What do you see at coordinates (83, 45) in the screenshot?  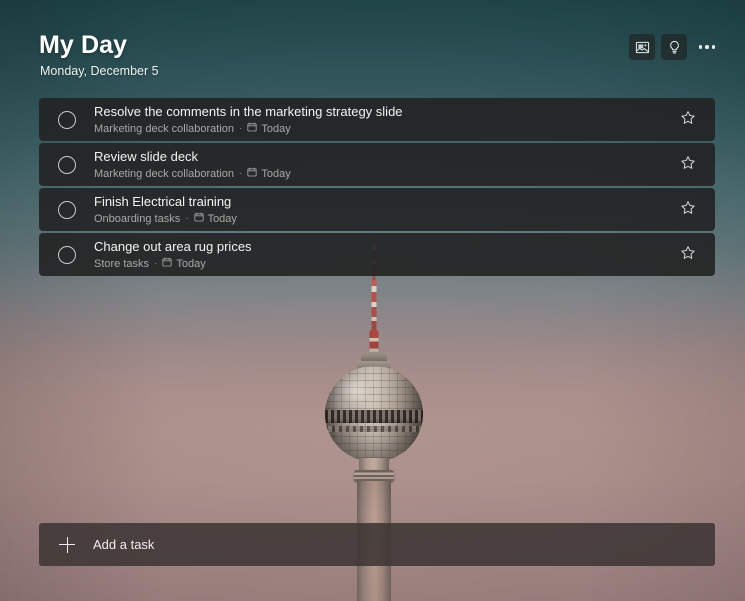 I see `page-title: My Day` at bounding box center [83, 45].